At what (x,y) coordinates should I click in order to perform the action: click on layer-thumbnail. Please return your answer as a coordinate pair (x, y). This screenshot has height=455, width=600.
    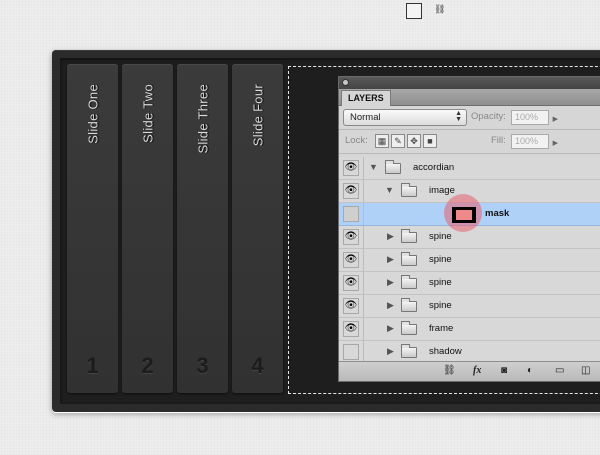
    Looking at the image, I should click on (414, 11).